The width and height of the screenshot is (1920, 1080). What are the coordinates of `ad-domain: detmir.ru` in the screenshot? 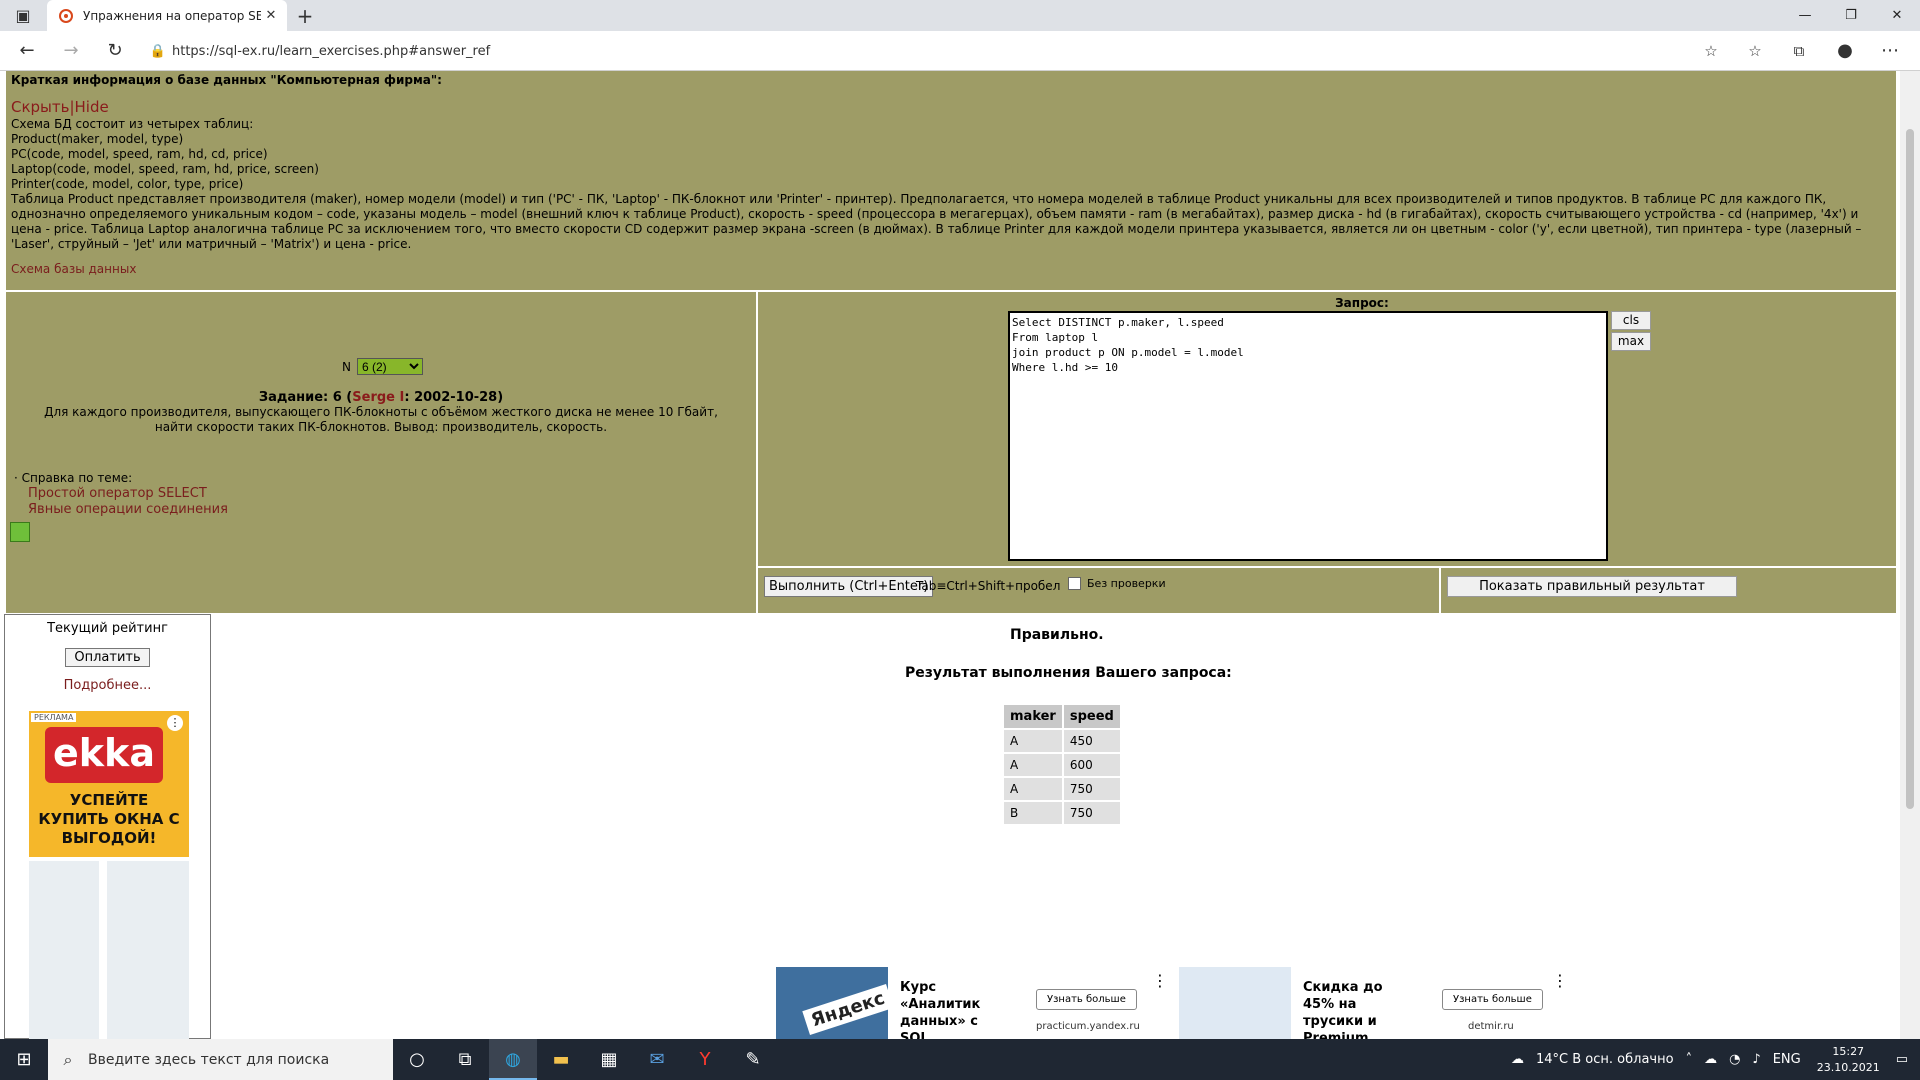 It's located at (1491, 1026).